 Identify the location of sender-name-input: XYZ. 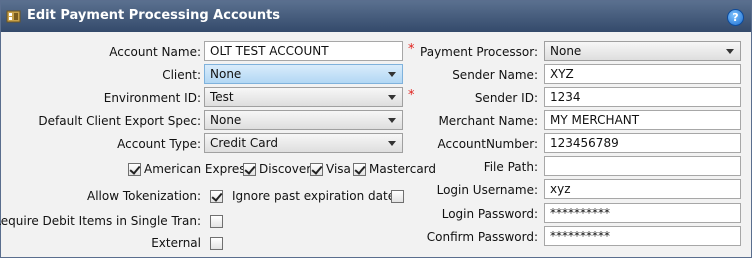
(642, 74).